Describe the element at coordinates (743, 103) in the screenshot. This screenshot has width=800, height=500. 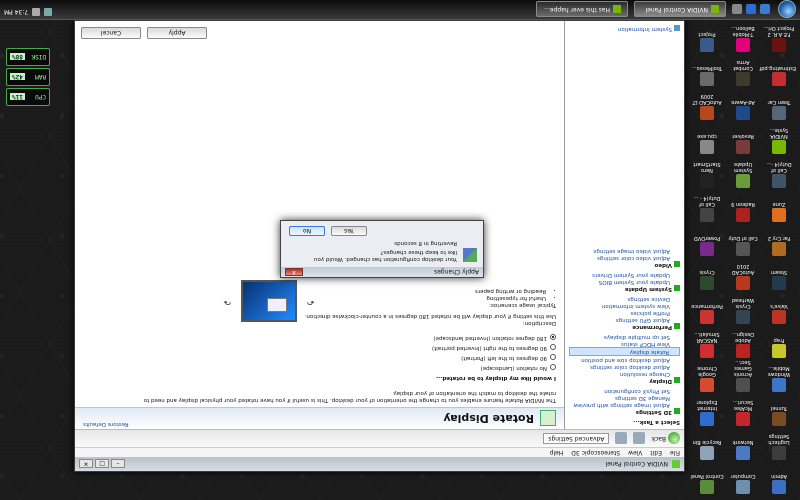
I see `desktop-icon: Ad-Aware` at that location.